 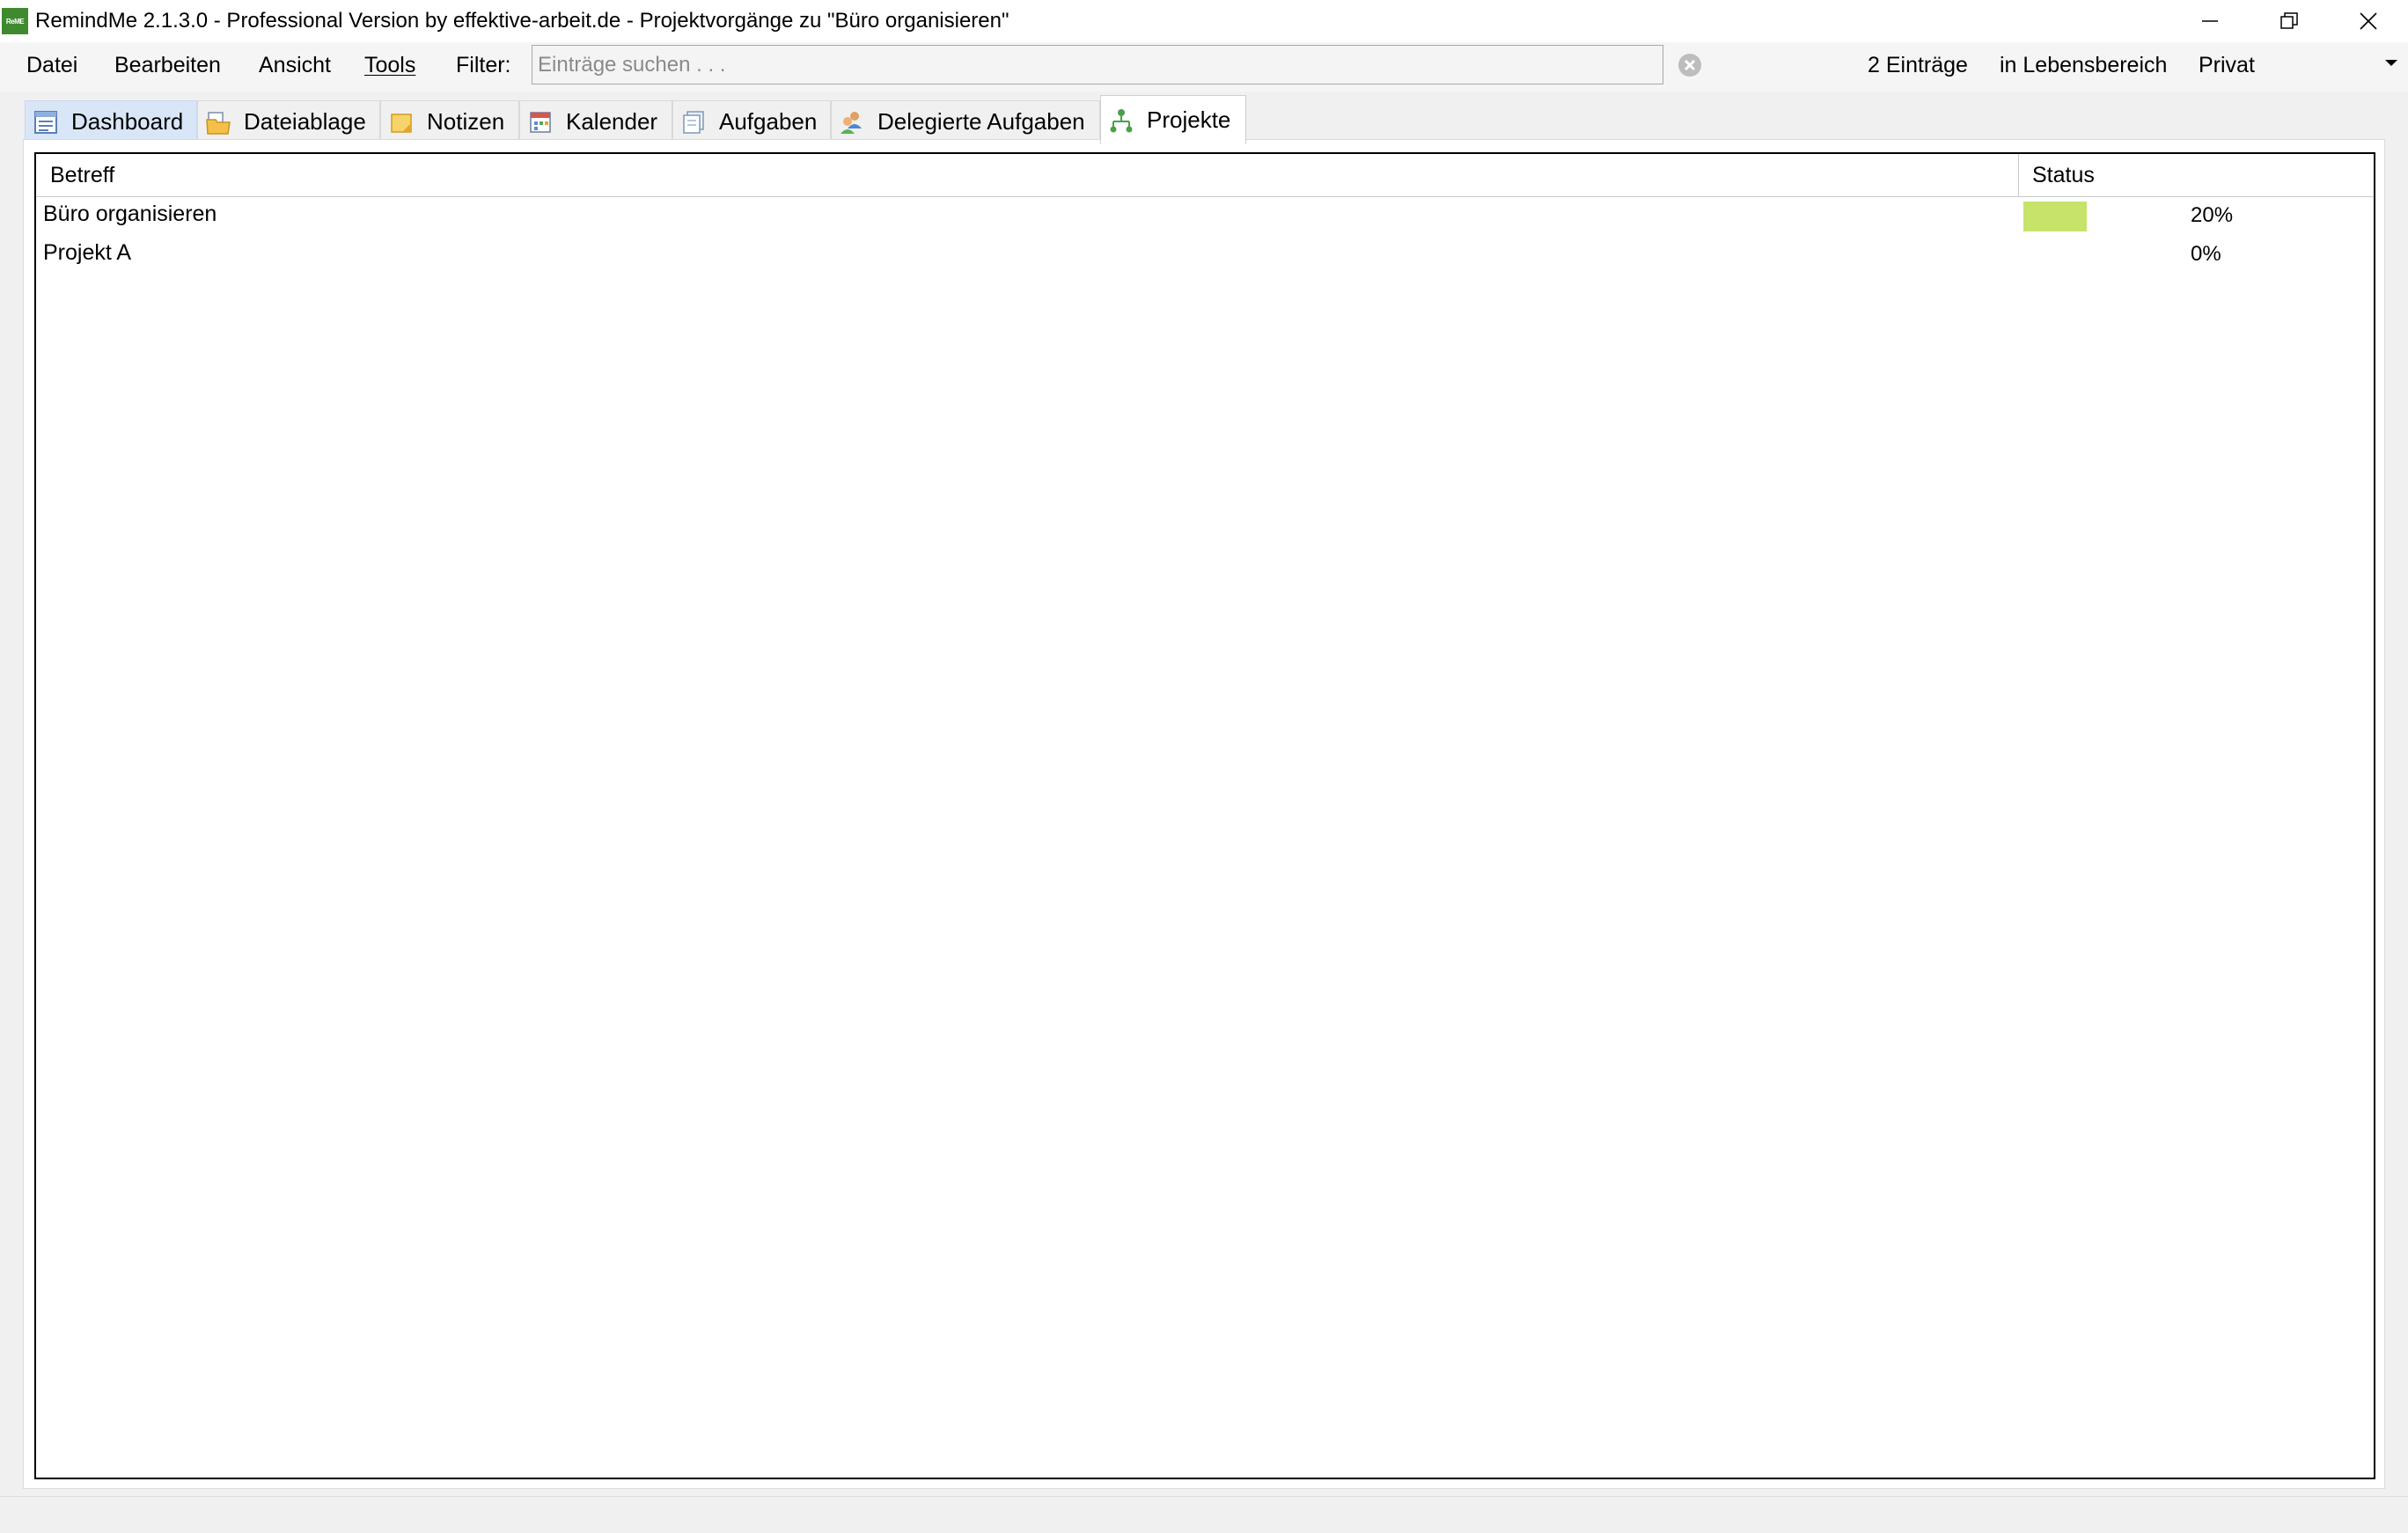 What do you see at coordinates (130, 214) in the screenshot?
I see `row-subject: Büro organisieren` at bounding box center [130, 214].